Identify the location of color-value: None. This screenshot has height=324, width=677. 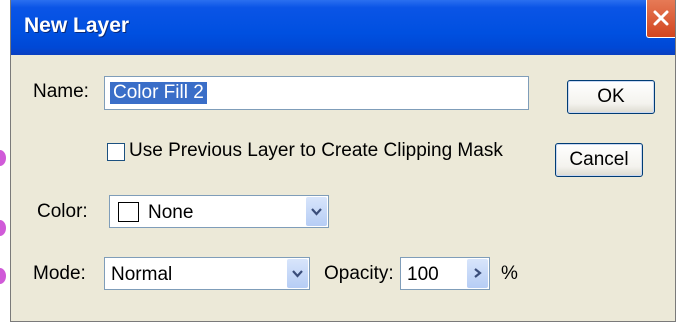
(171, 212).